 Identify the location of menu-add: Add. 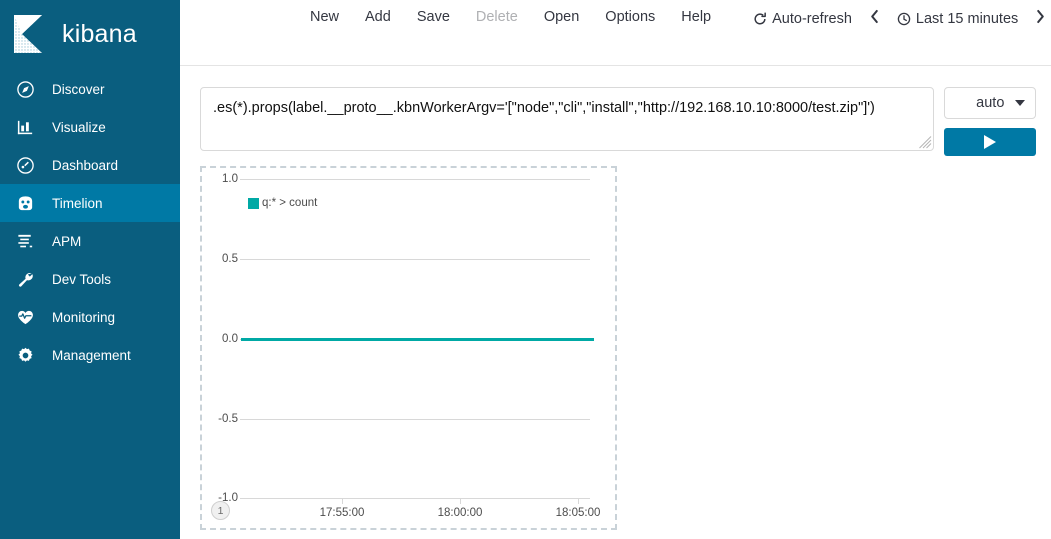
(378, 17).